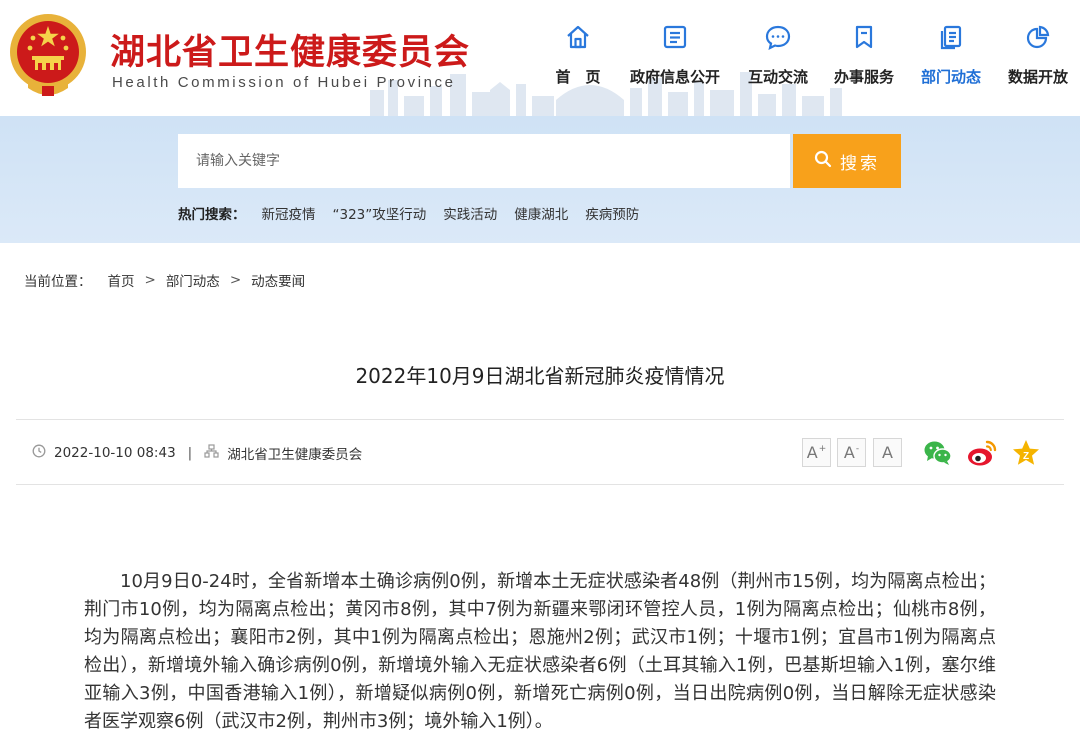 Image resolution: width=1080 pixels, height=741 pixels. What do you see at coordinates (887, 452) in the screenshot?
I see `font-size-reset-button: A` at bounding box center [887, 452].